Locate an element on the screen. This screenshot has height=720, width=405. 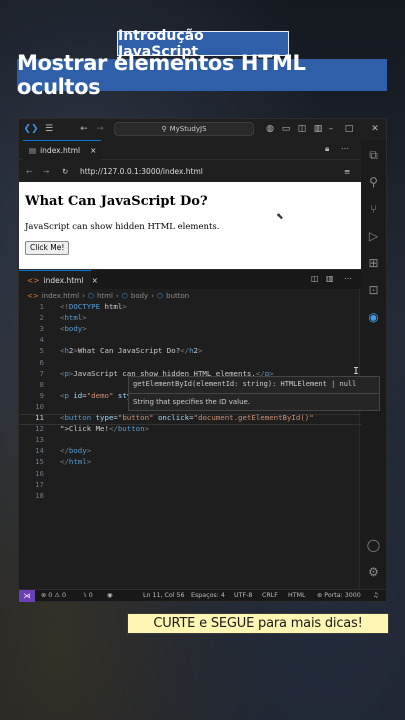
language-mode: HTML is located at coordinates (297, 595).